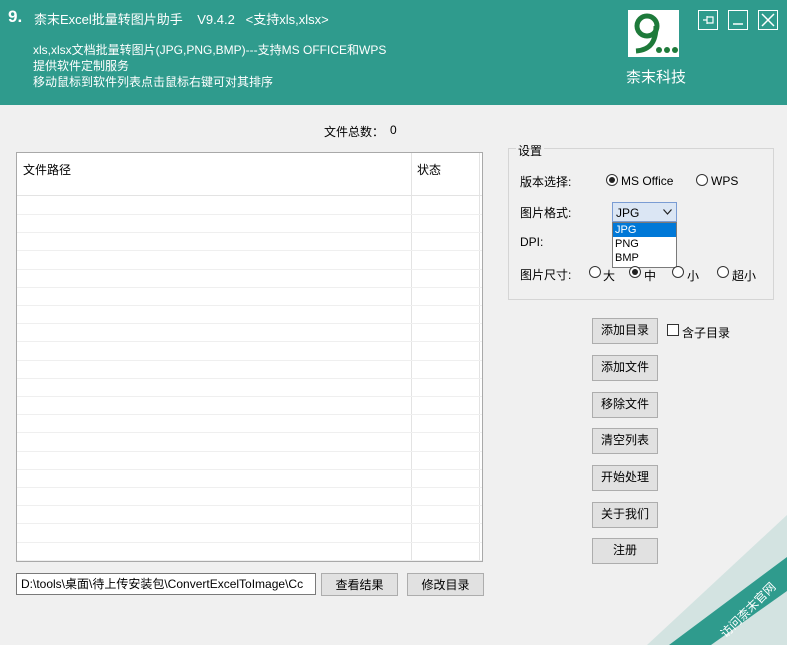  Describe the element at coordinates (644, 212) in the screenshot. I see `format-select: JPG` at that location.